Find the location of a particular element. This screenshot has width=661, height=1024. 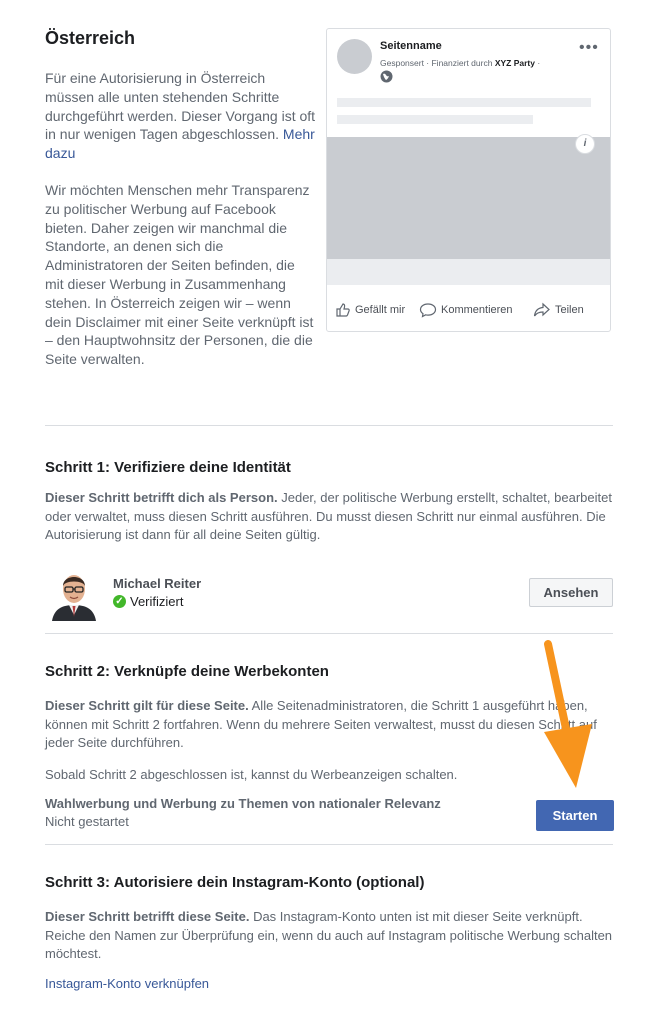

step1-heading: Schritt 1: Verifiziere deine Identität is located at coordinates (168, 467).